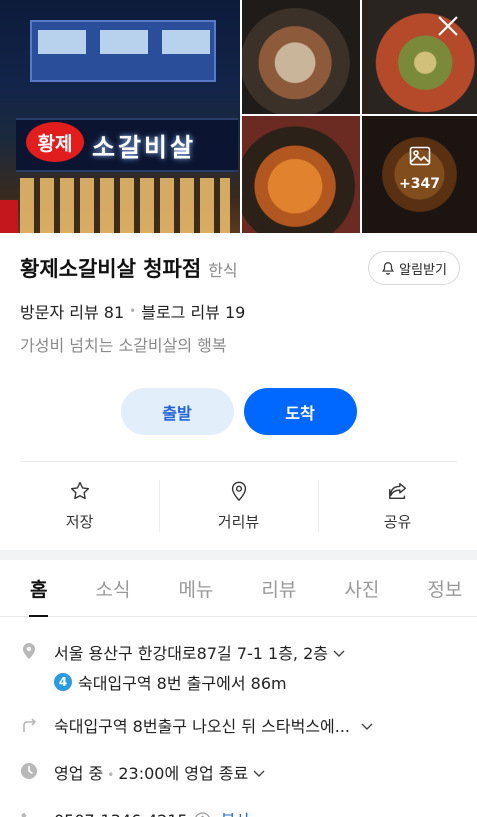  I want to click on info-icon, so click(202, 814).